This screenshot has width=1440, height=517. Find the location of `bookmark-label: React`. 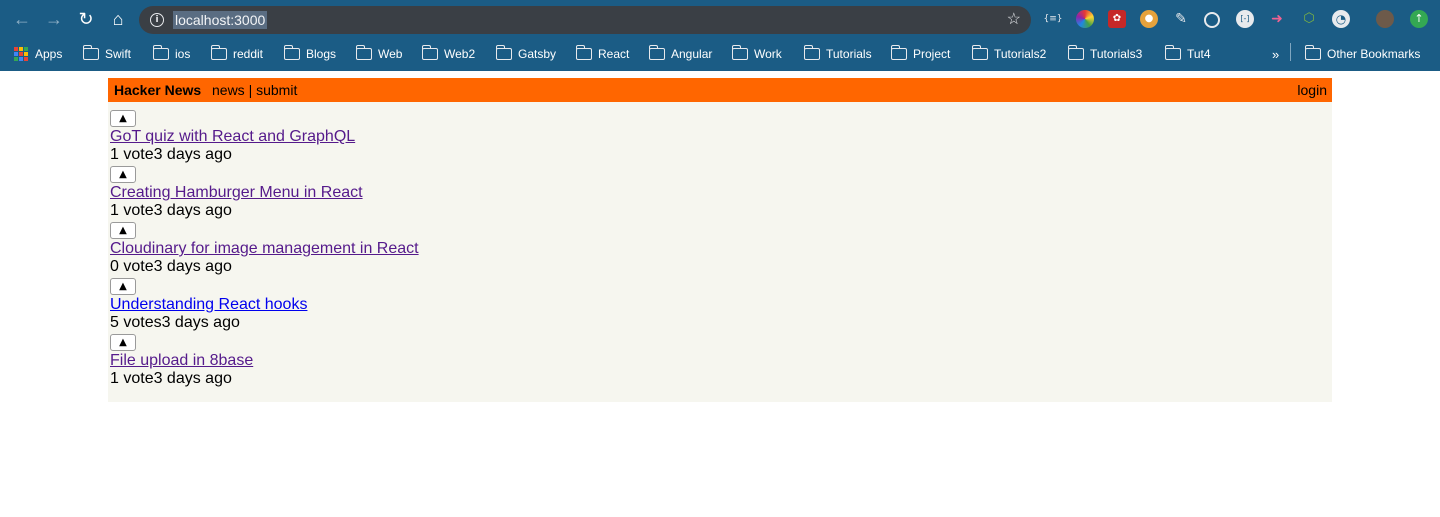

bookmark-label: React is located at coordinates (614, 54).